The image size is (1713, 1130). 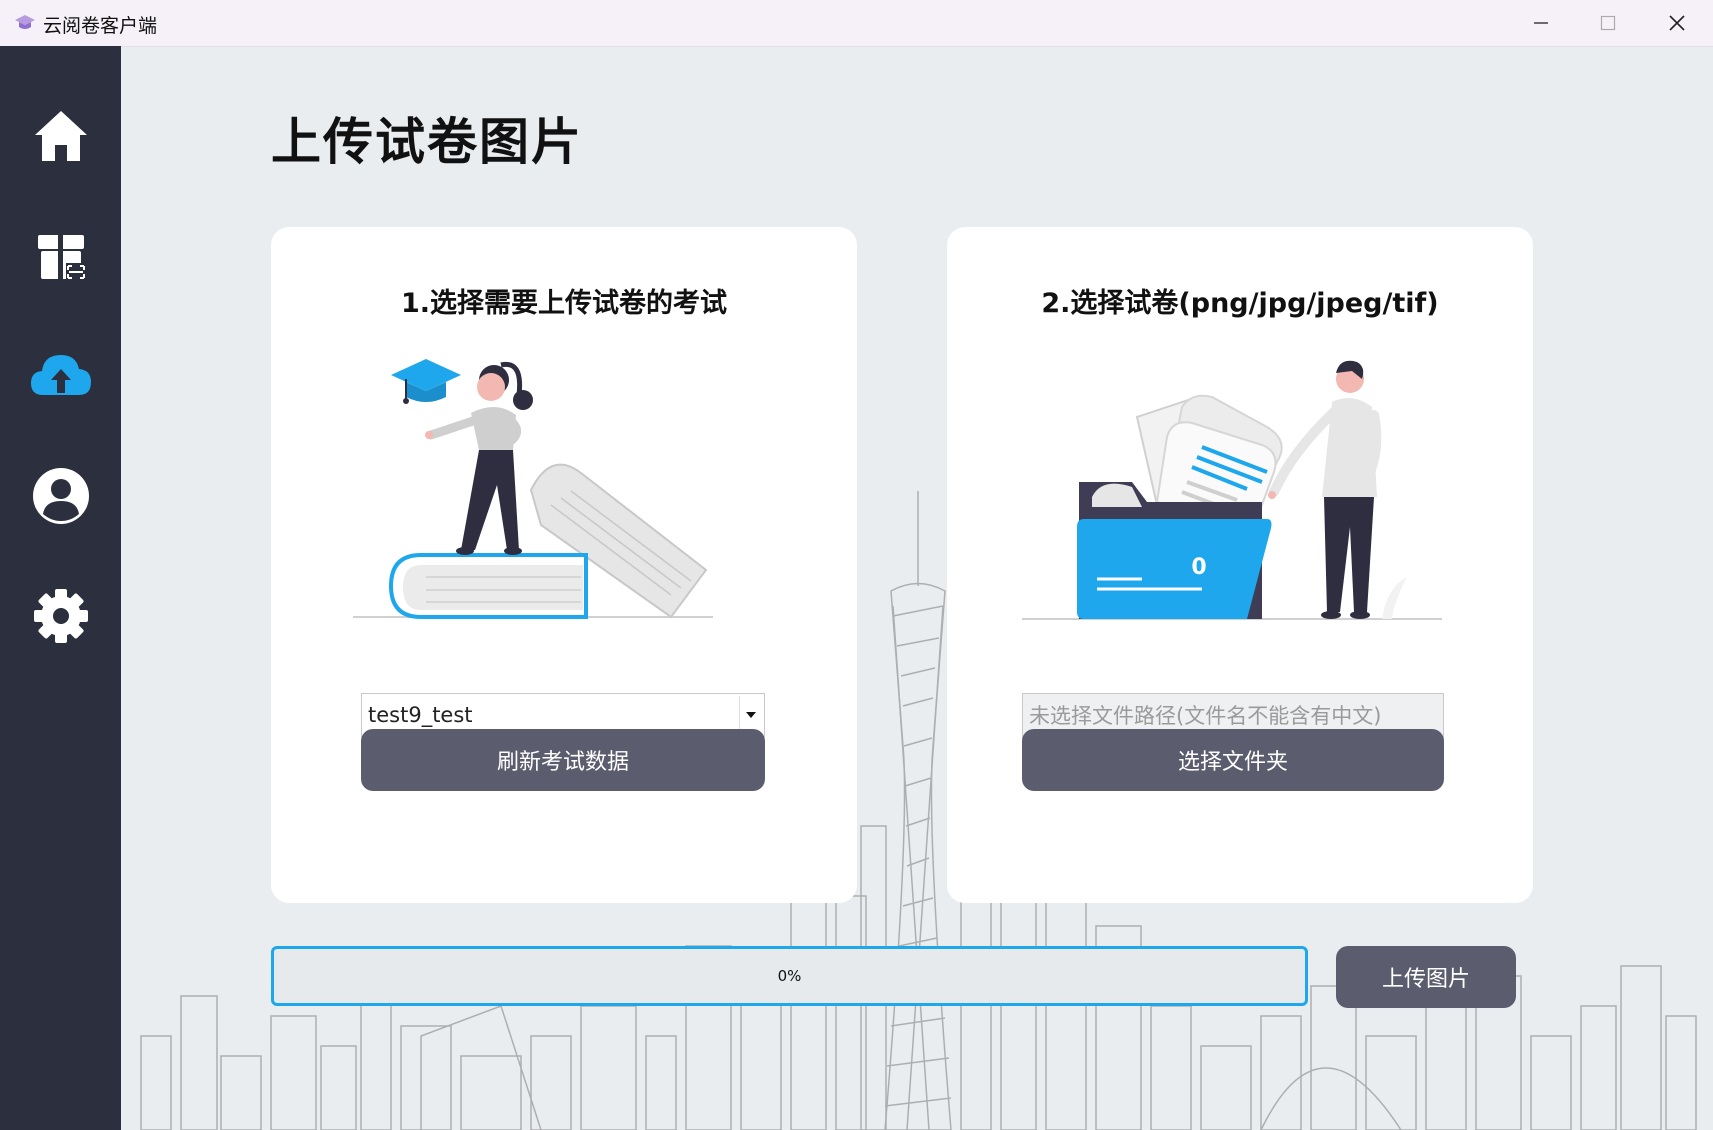 I want to click on maximize-icon, so click(x=1608, y=23).